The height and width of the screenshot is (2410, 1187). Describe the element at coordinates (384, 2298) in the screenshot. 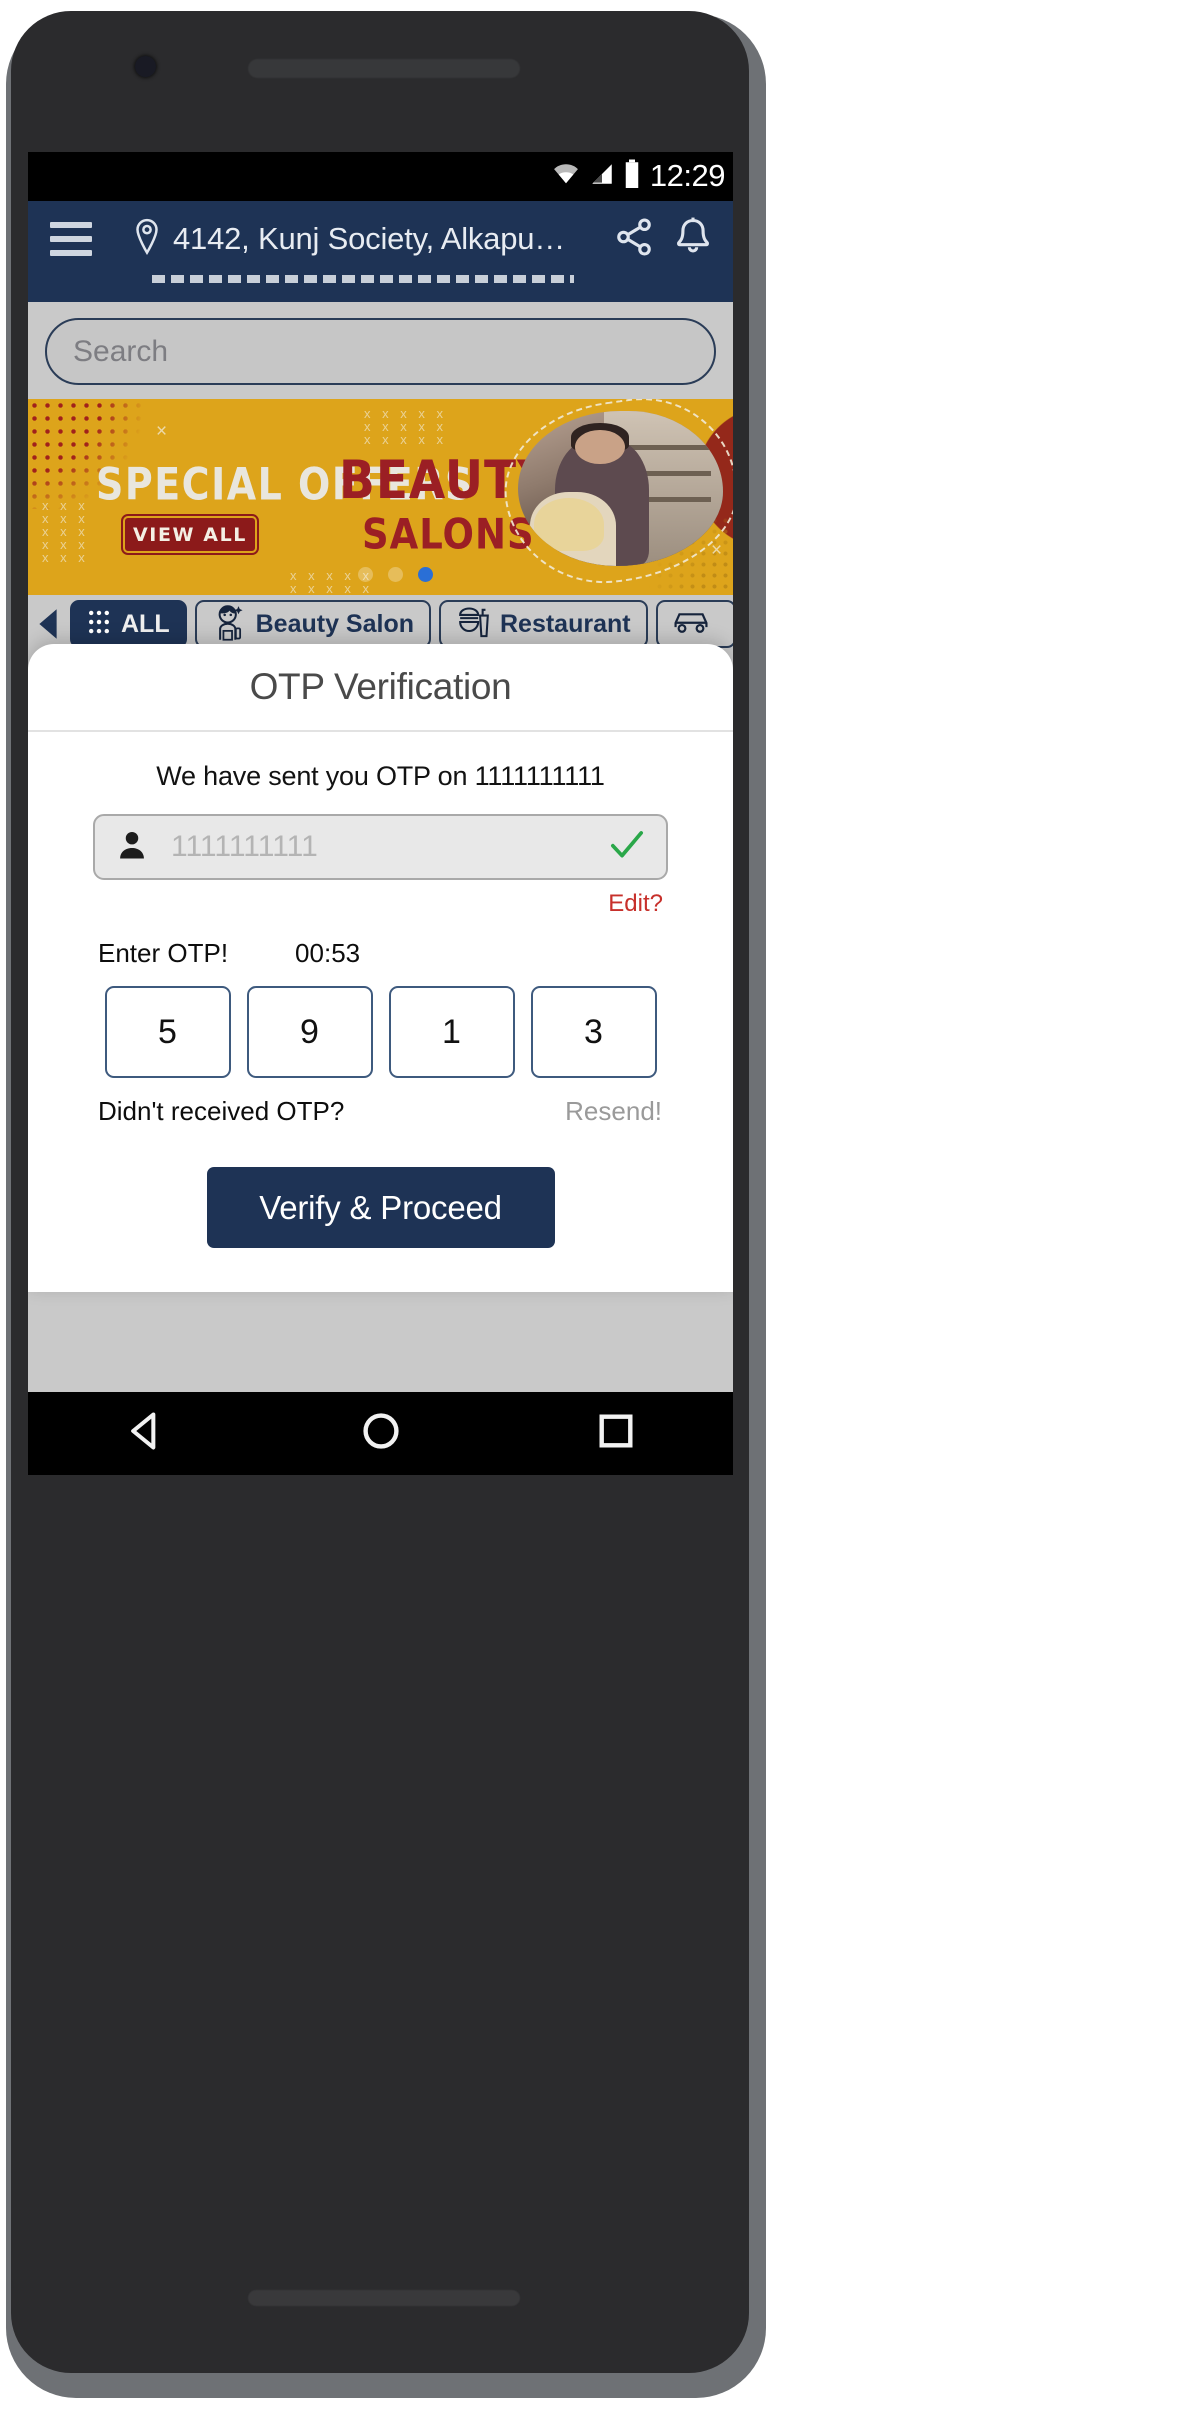

I see `bottom-grille` at that location.